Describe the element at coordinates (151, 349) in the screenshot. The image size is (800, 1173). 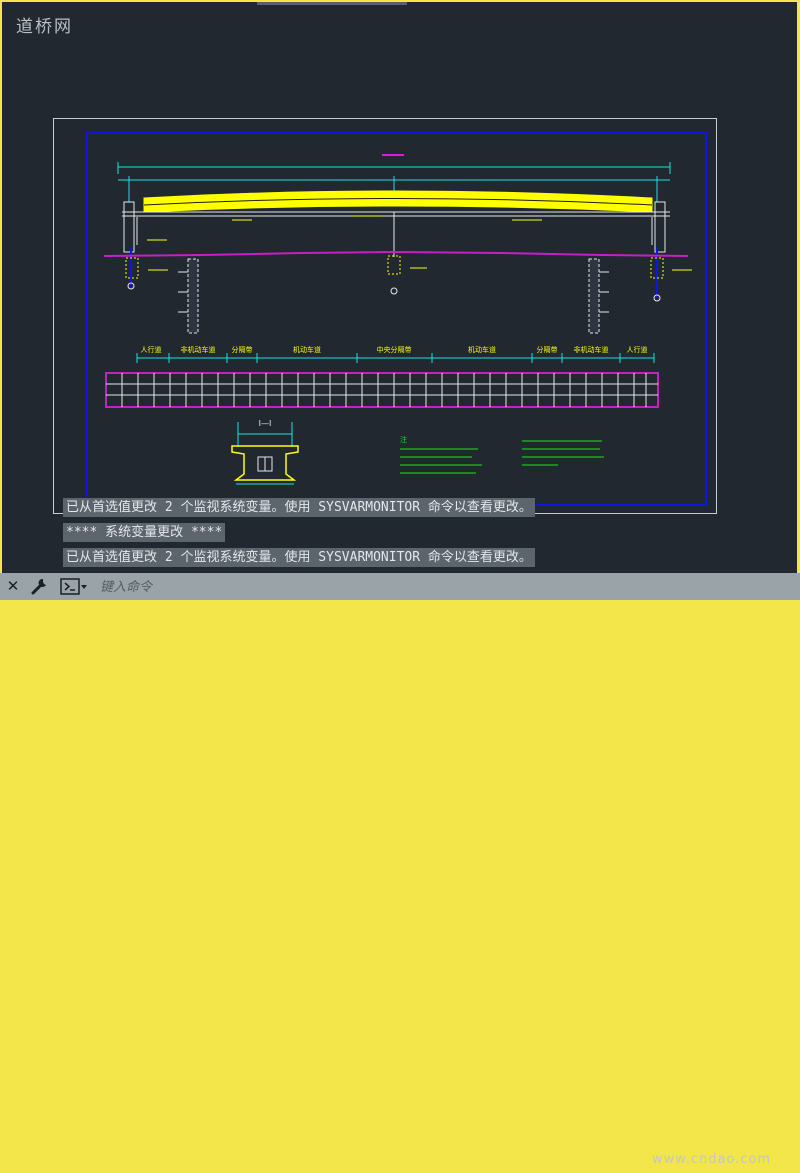
I see `span-label-sidewalk-left: 人行道` at that location.